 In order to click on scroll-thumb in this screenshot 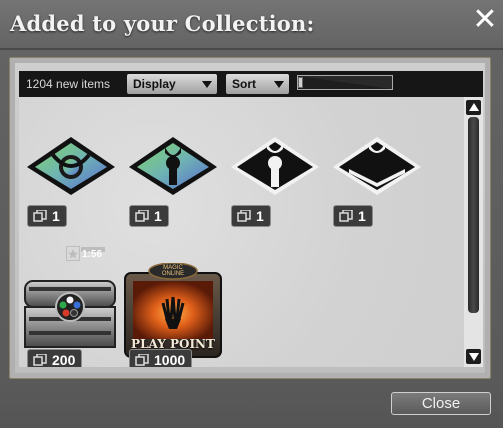, I will do `click(473, 215)`.